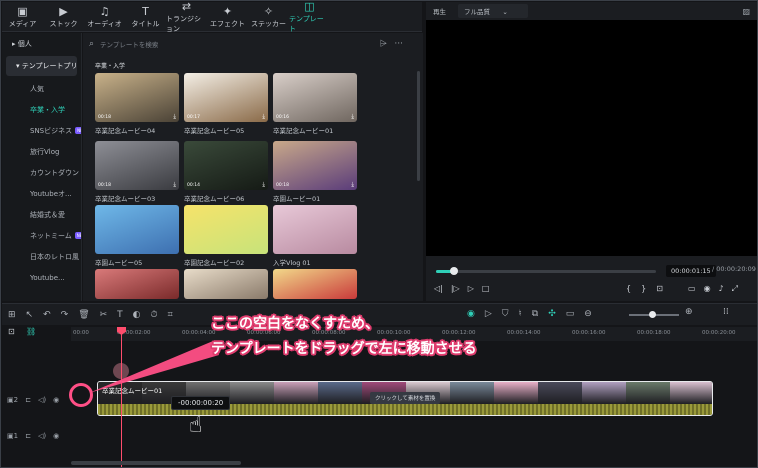  Describe the element at coordinates (154, 367) in the screenshot. I see `annotation-arrow` at that location.